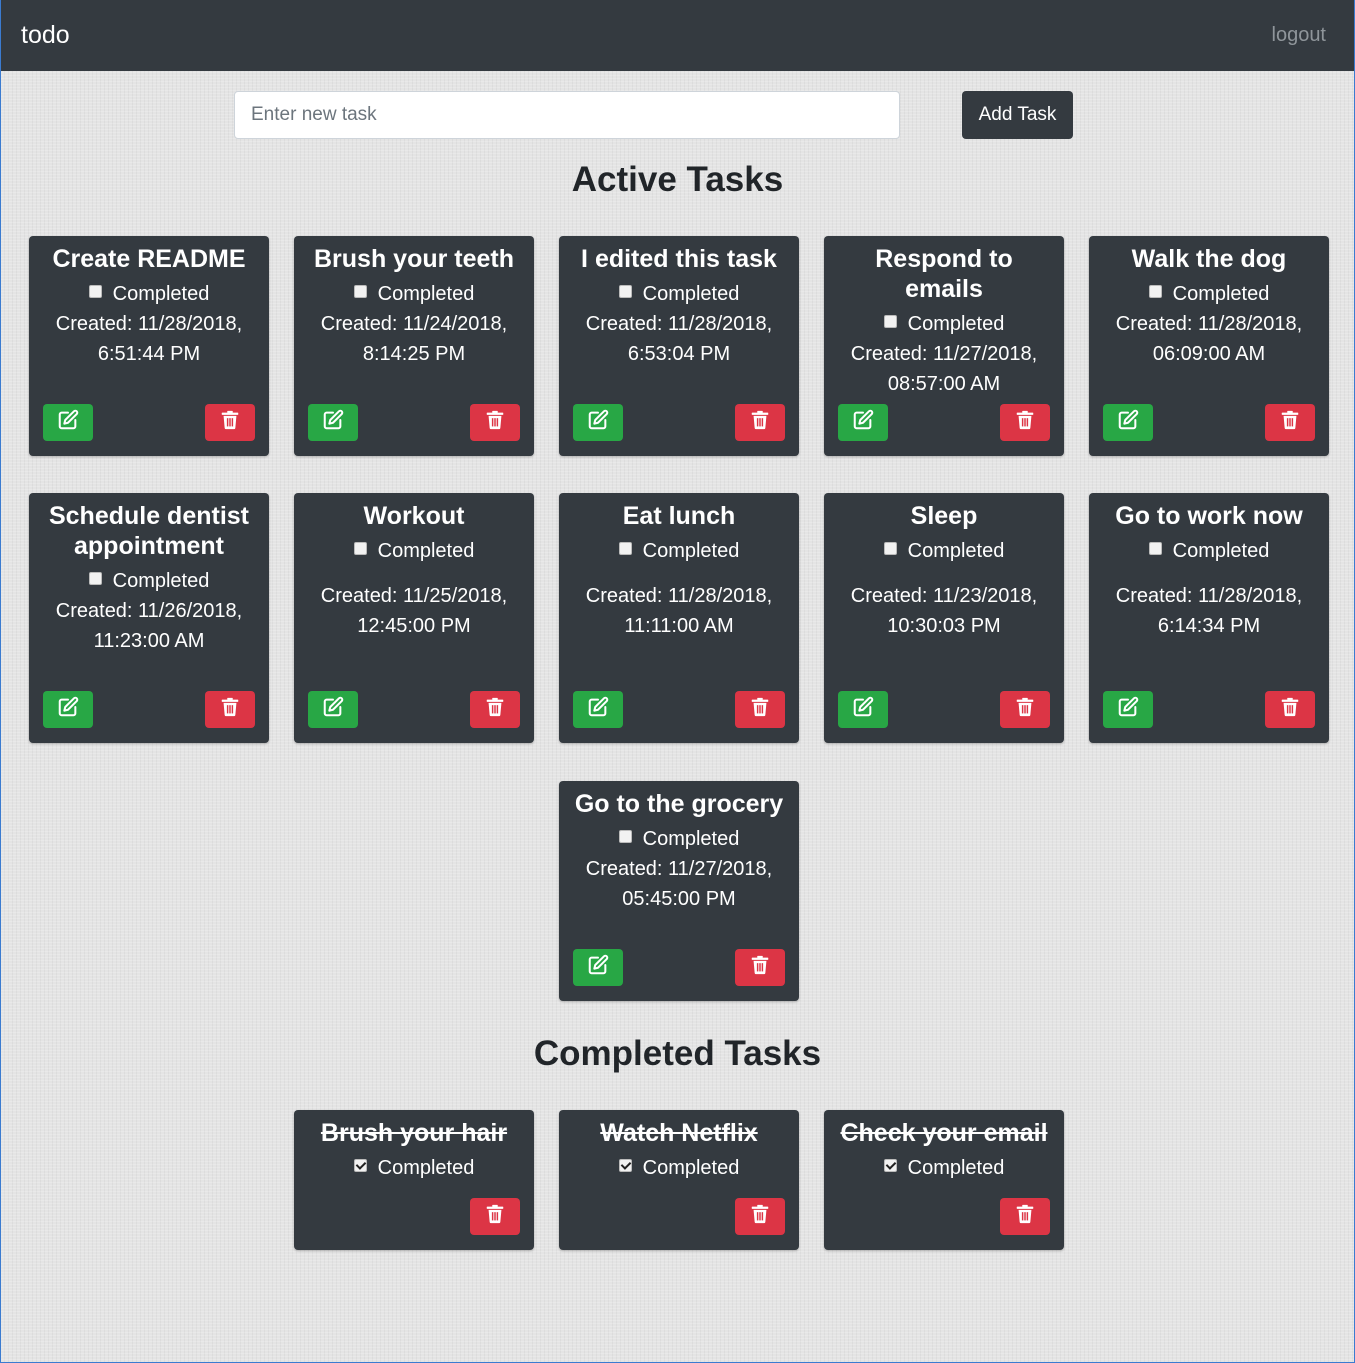  Describe the element at coordinates (677, 179) in the screenshot. I see `active-tasks-heading: Active Tasks` at that location.